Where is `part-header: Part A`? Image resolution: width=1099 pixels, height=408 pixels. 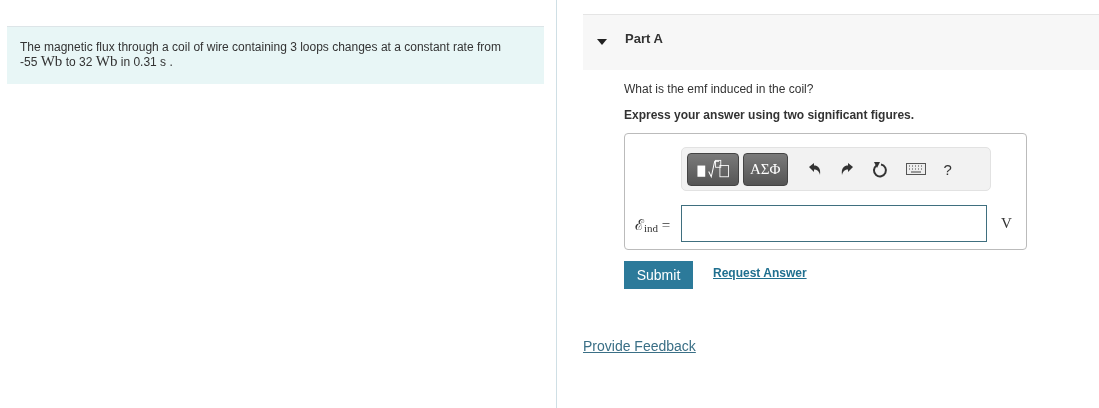
part-header: Part A is located at coordinates (841, 42).